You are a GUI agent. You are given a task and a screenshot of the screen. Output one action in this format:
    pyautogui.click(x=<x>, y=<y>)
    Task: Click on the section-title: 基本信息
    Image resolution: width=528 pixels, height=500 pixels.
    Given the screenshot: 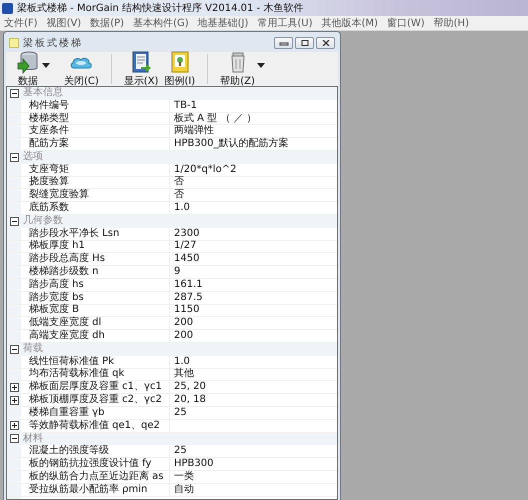 What is the action you would take?
    pyautogui.click(x=42, y=93)
    